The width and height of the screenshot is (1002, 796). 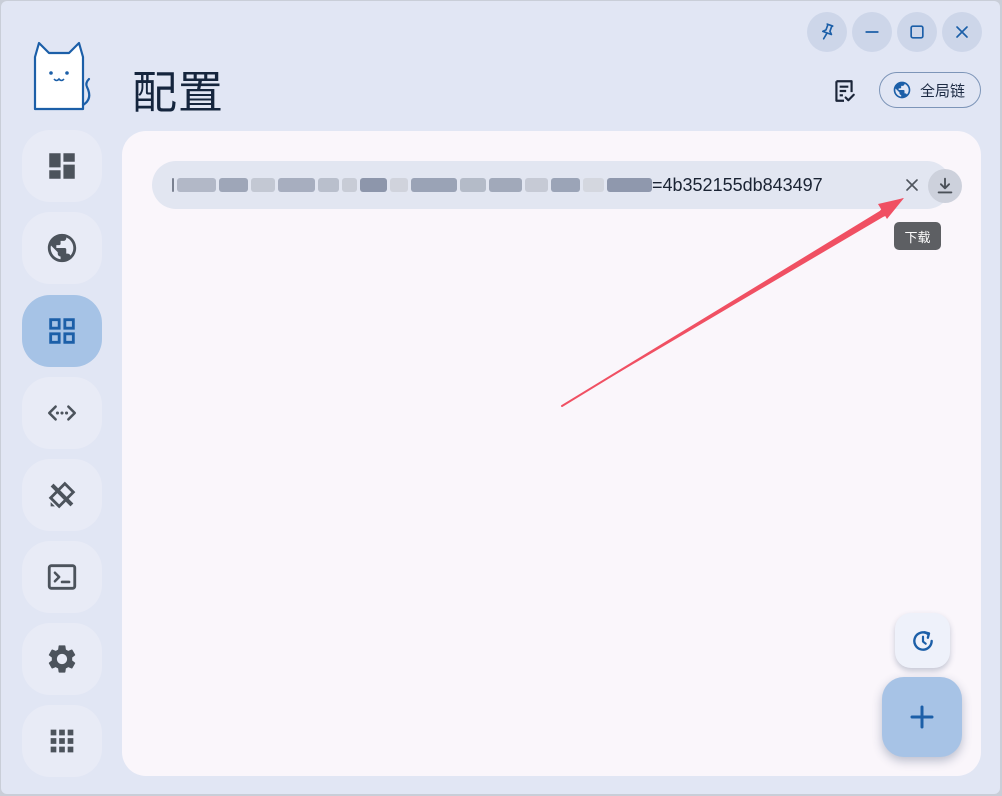 I want to click on tools-icon, so click(x=62, y=495).